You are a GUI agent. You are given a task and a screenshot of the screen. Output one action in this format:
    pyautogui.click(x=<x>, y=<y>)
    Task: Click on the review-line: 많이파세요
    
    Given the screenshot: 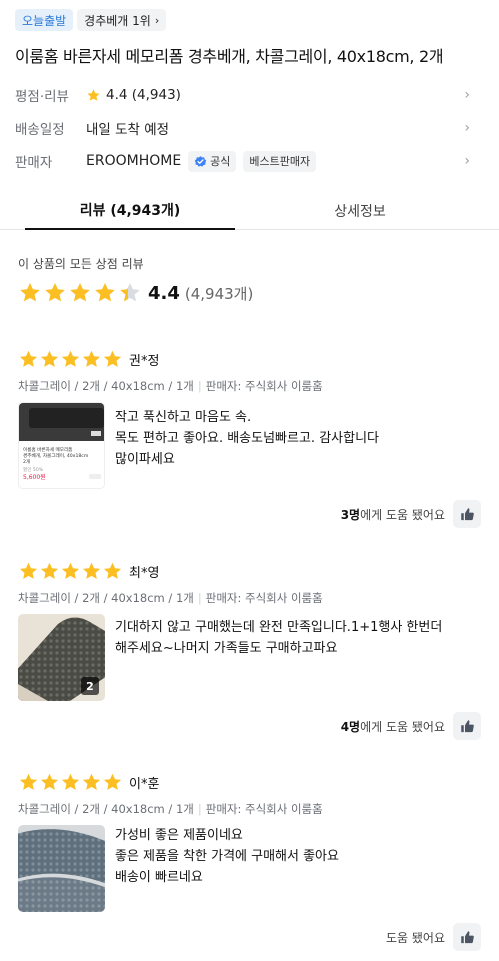 What is the action you would take?
    pyautogui.click(x=145, y=459)
    